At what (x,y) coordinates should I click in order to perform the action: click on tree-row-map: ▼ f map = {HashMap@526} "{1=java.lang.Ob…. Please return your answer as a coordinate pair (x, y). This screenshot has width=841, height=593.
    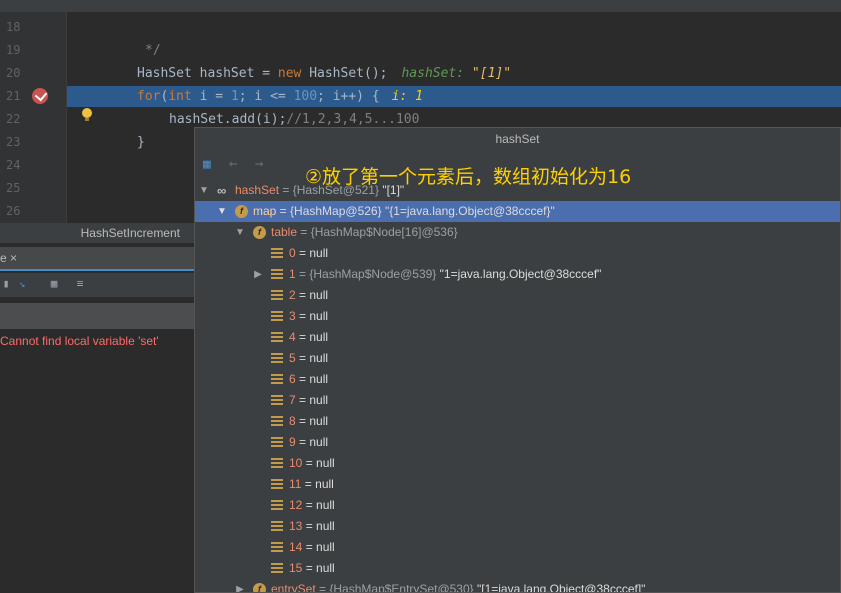
    Looking at the image, I should click on (517, 211).